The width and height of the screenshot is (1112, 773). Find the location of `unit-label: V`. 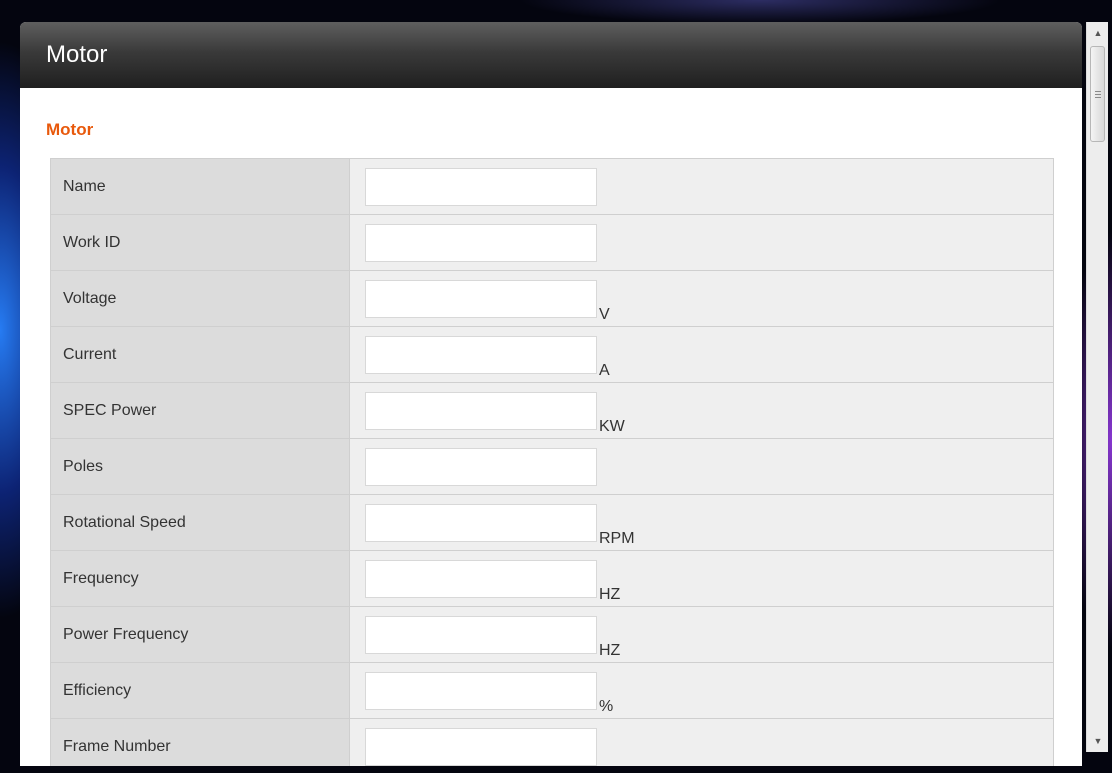

unit-label: V is located at coordinates (604, 314).